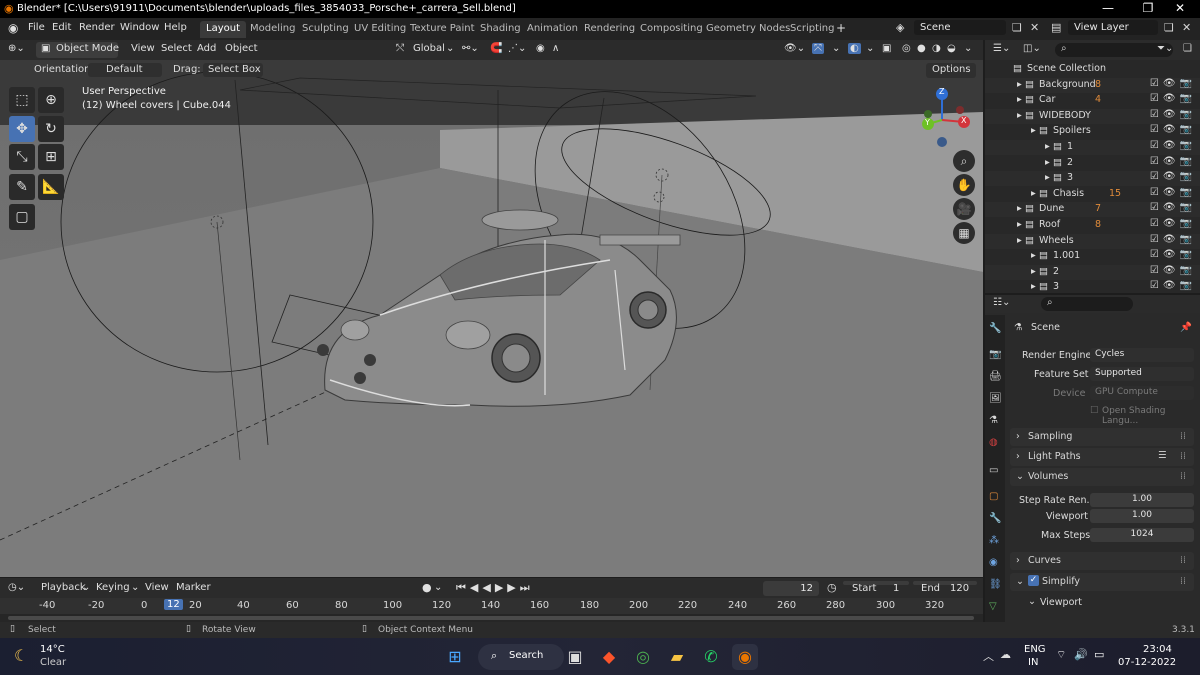 The width and height of the screenshot is (1200, 675). What do you see at coordinates (1114, 50) in the screenshot?
I see `outliner-search-input` at bounding box center [1114, 50].